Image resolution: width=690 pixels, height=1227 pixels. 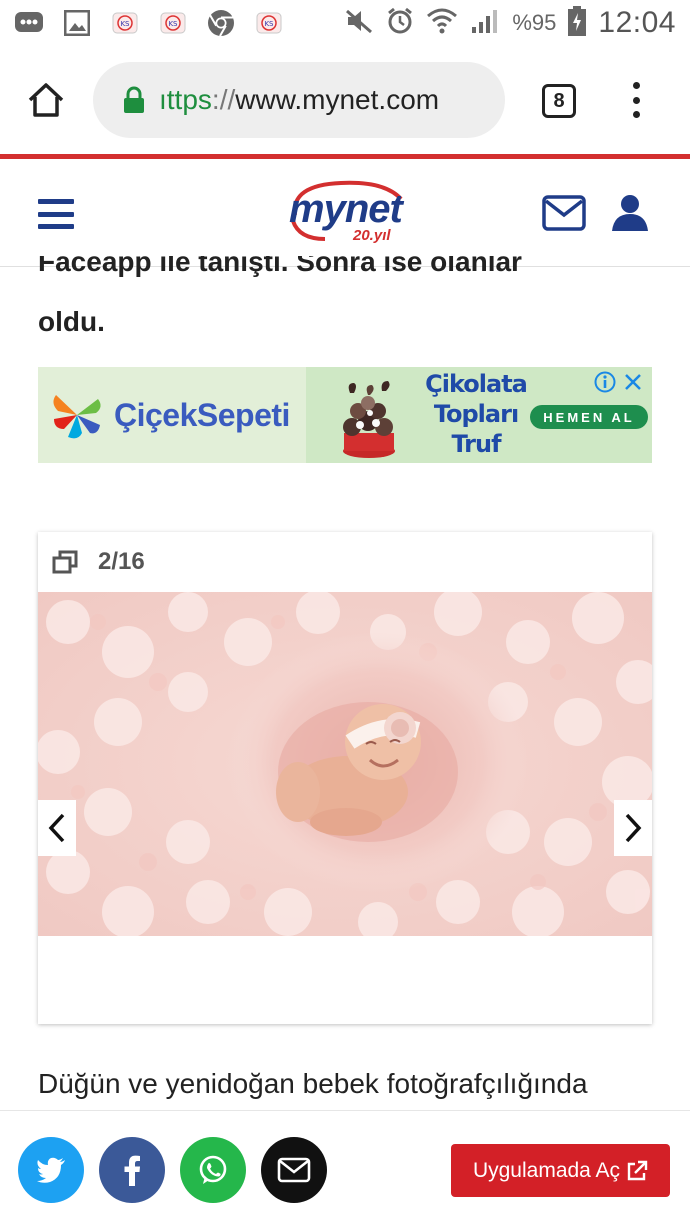 I want to click on clock: 12:04, so click(x=637, y=22).